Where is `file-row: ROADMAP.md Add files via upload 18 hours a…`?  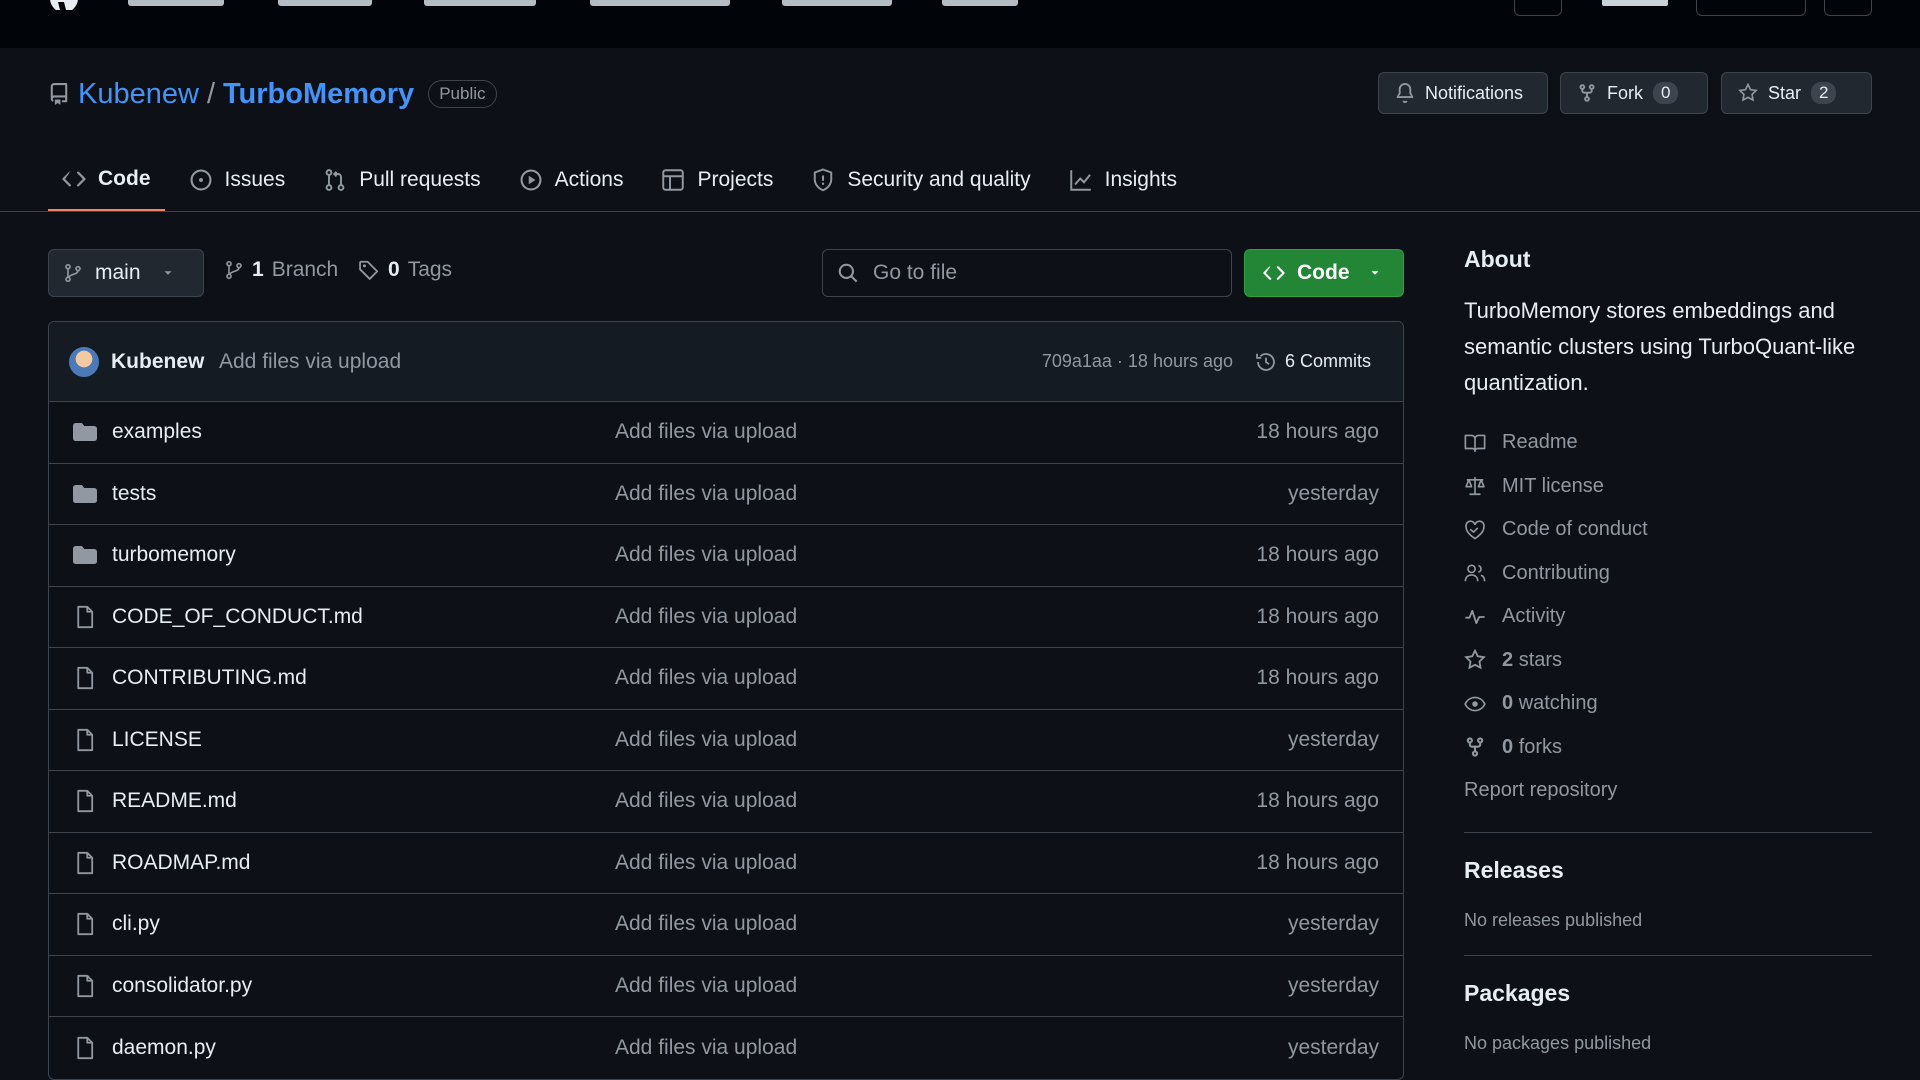
file-row: ROADMAP.md Add files via upload 18 hours a… is located at coordinates (726, 863).